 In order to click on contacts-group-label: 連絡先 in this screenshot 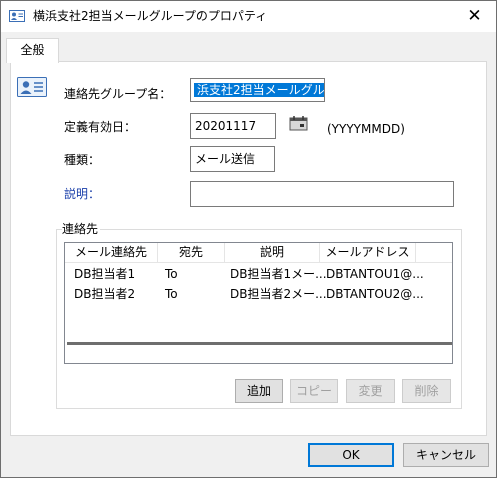, I will do `click(81, 229)`.